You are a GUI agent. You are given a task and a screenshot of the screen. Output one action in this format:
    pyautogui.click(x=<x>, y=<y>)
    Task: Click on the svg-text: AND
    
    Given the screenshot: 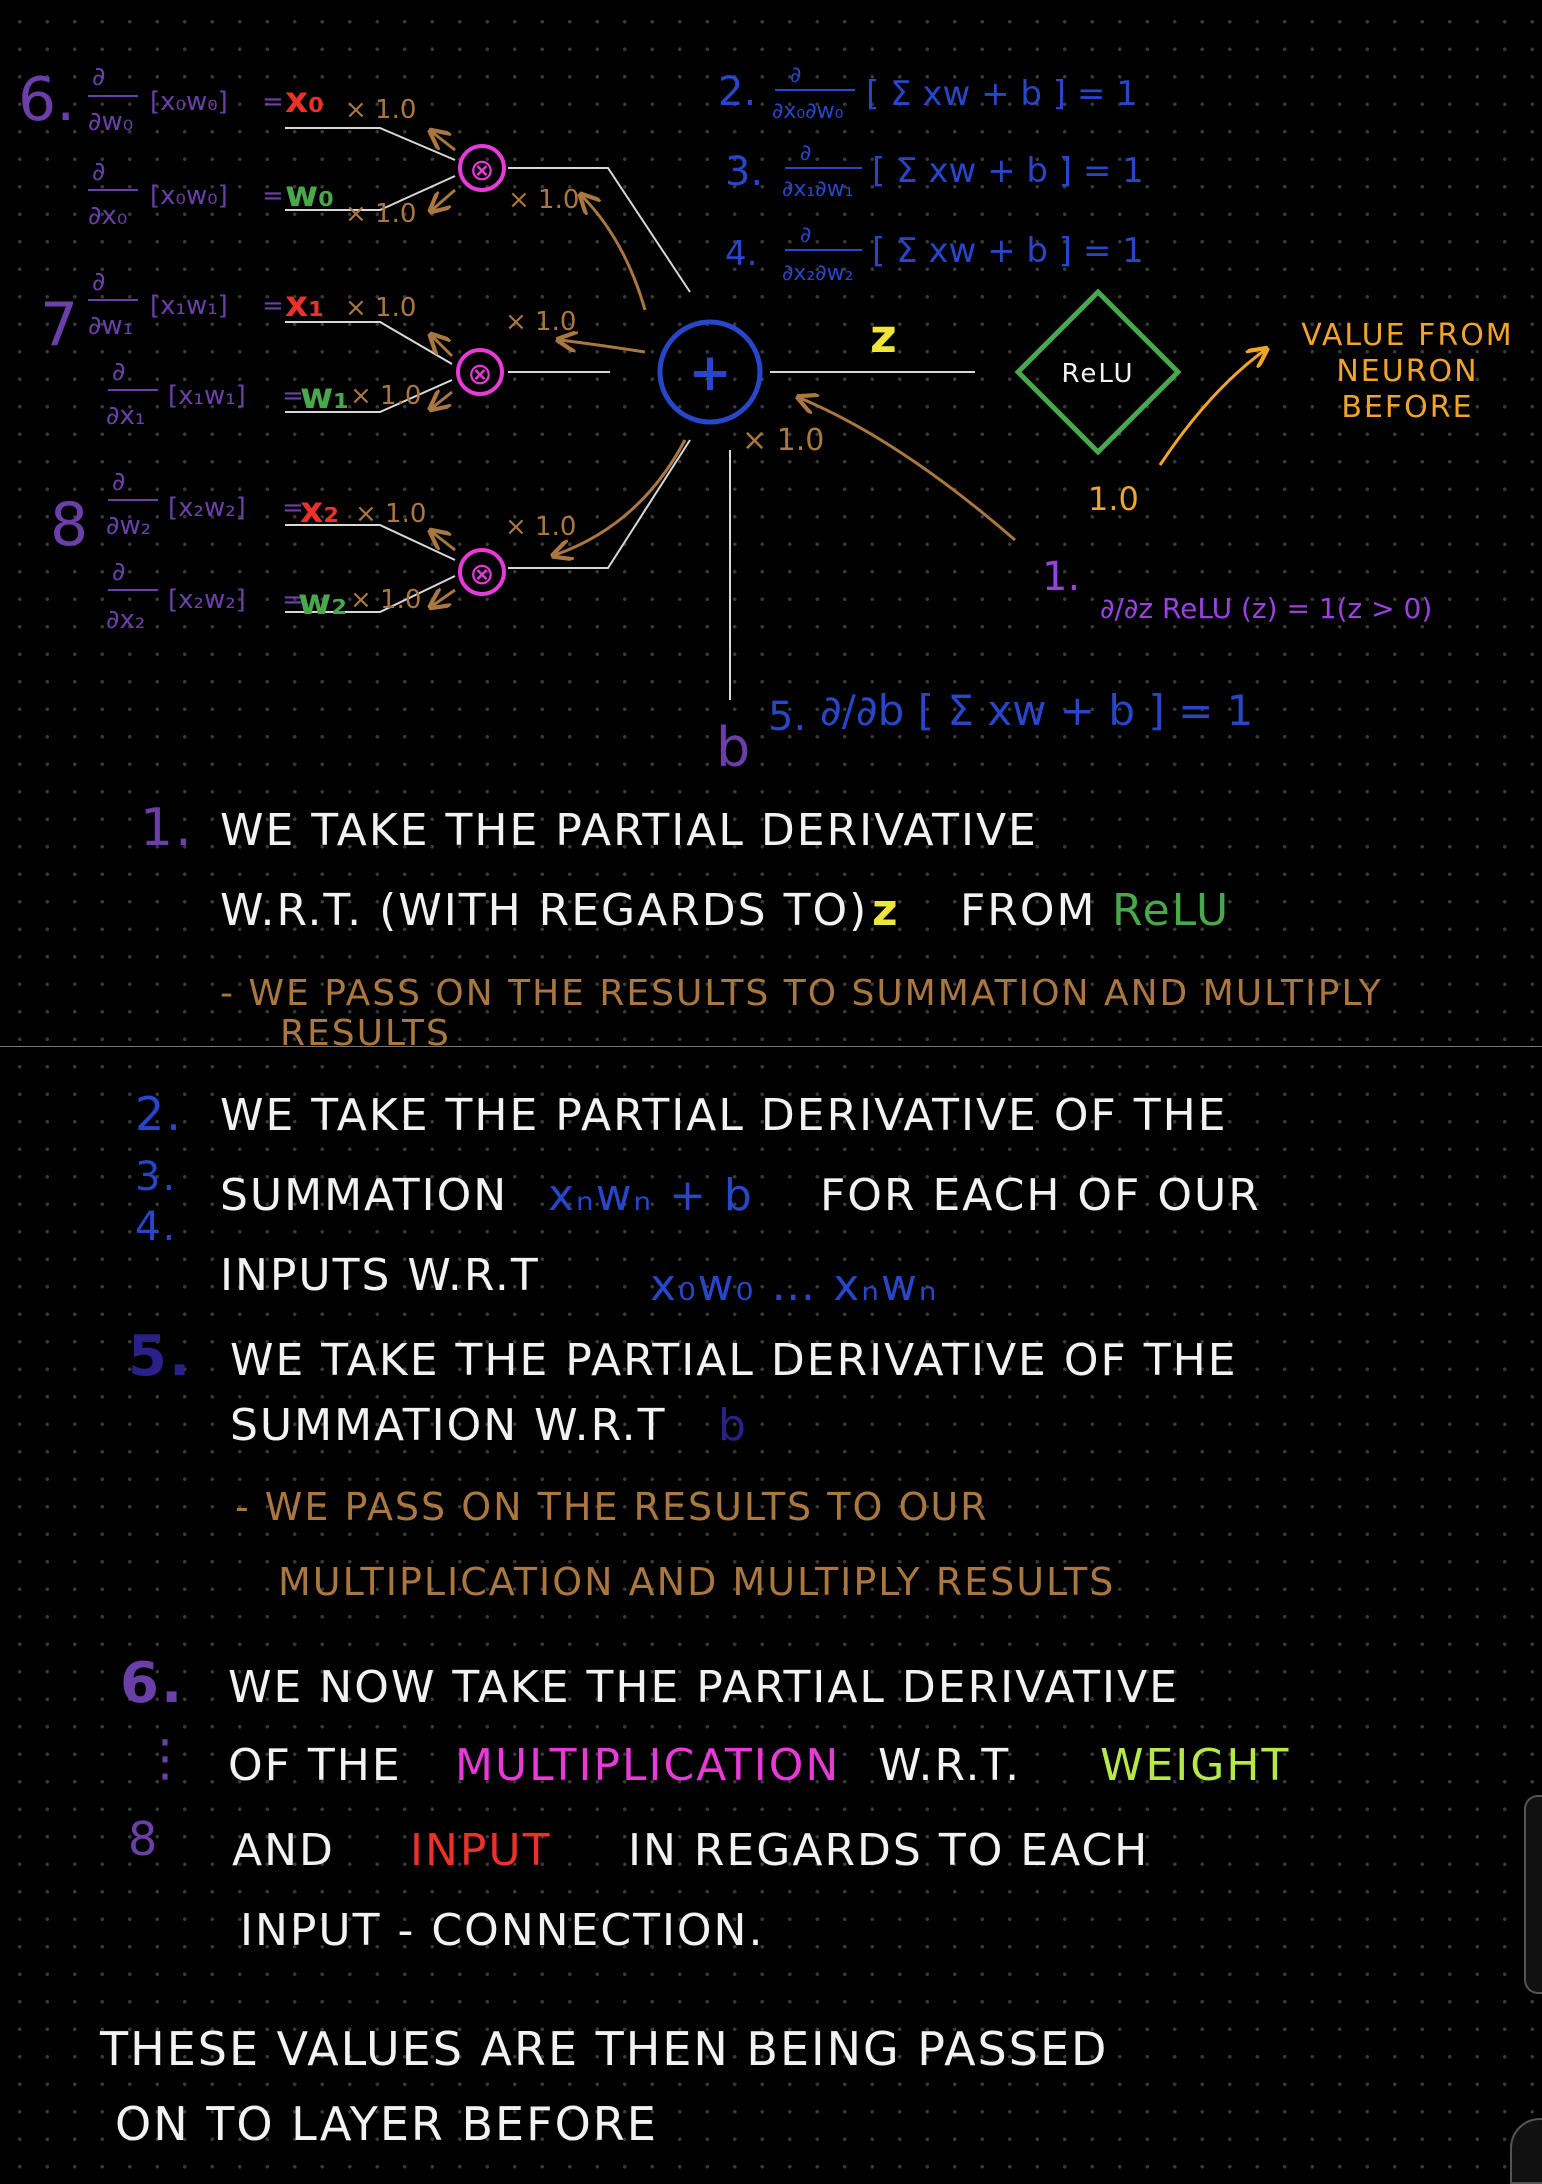 What is the action you would take?
    pyautogui.click(x=283, y=1850)
    